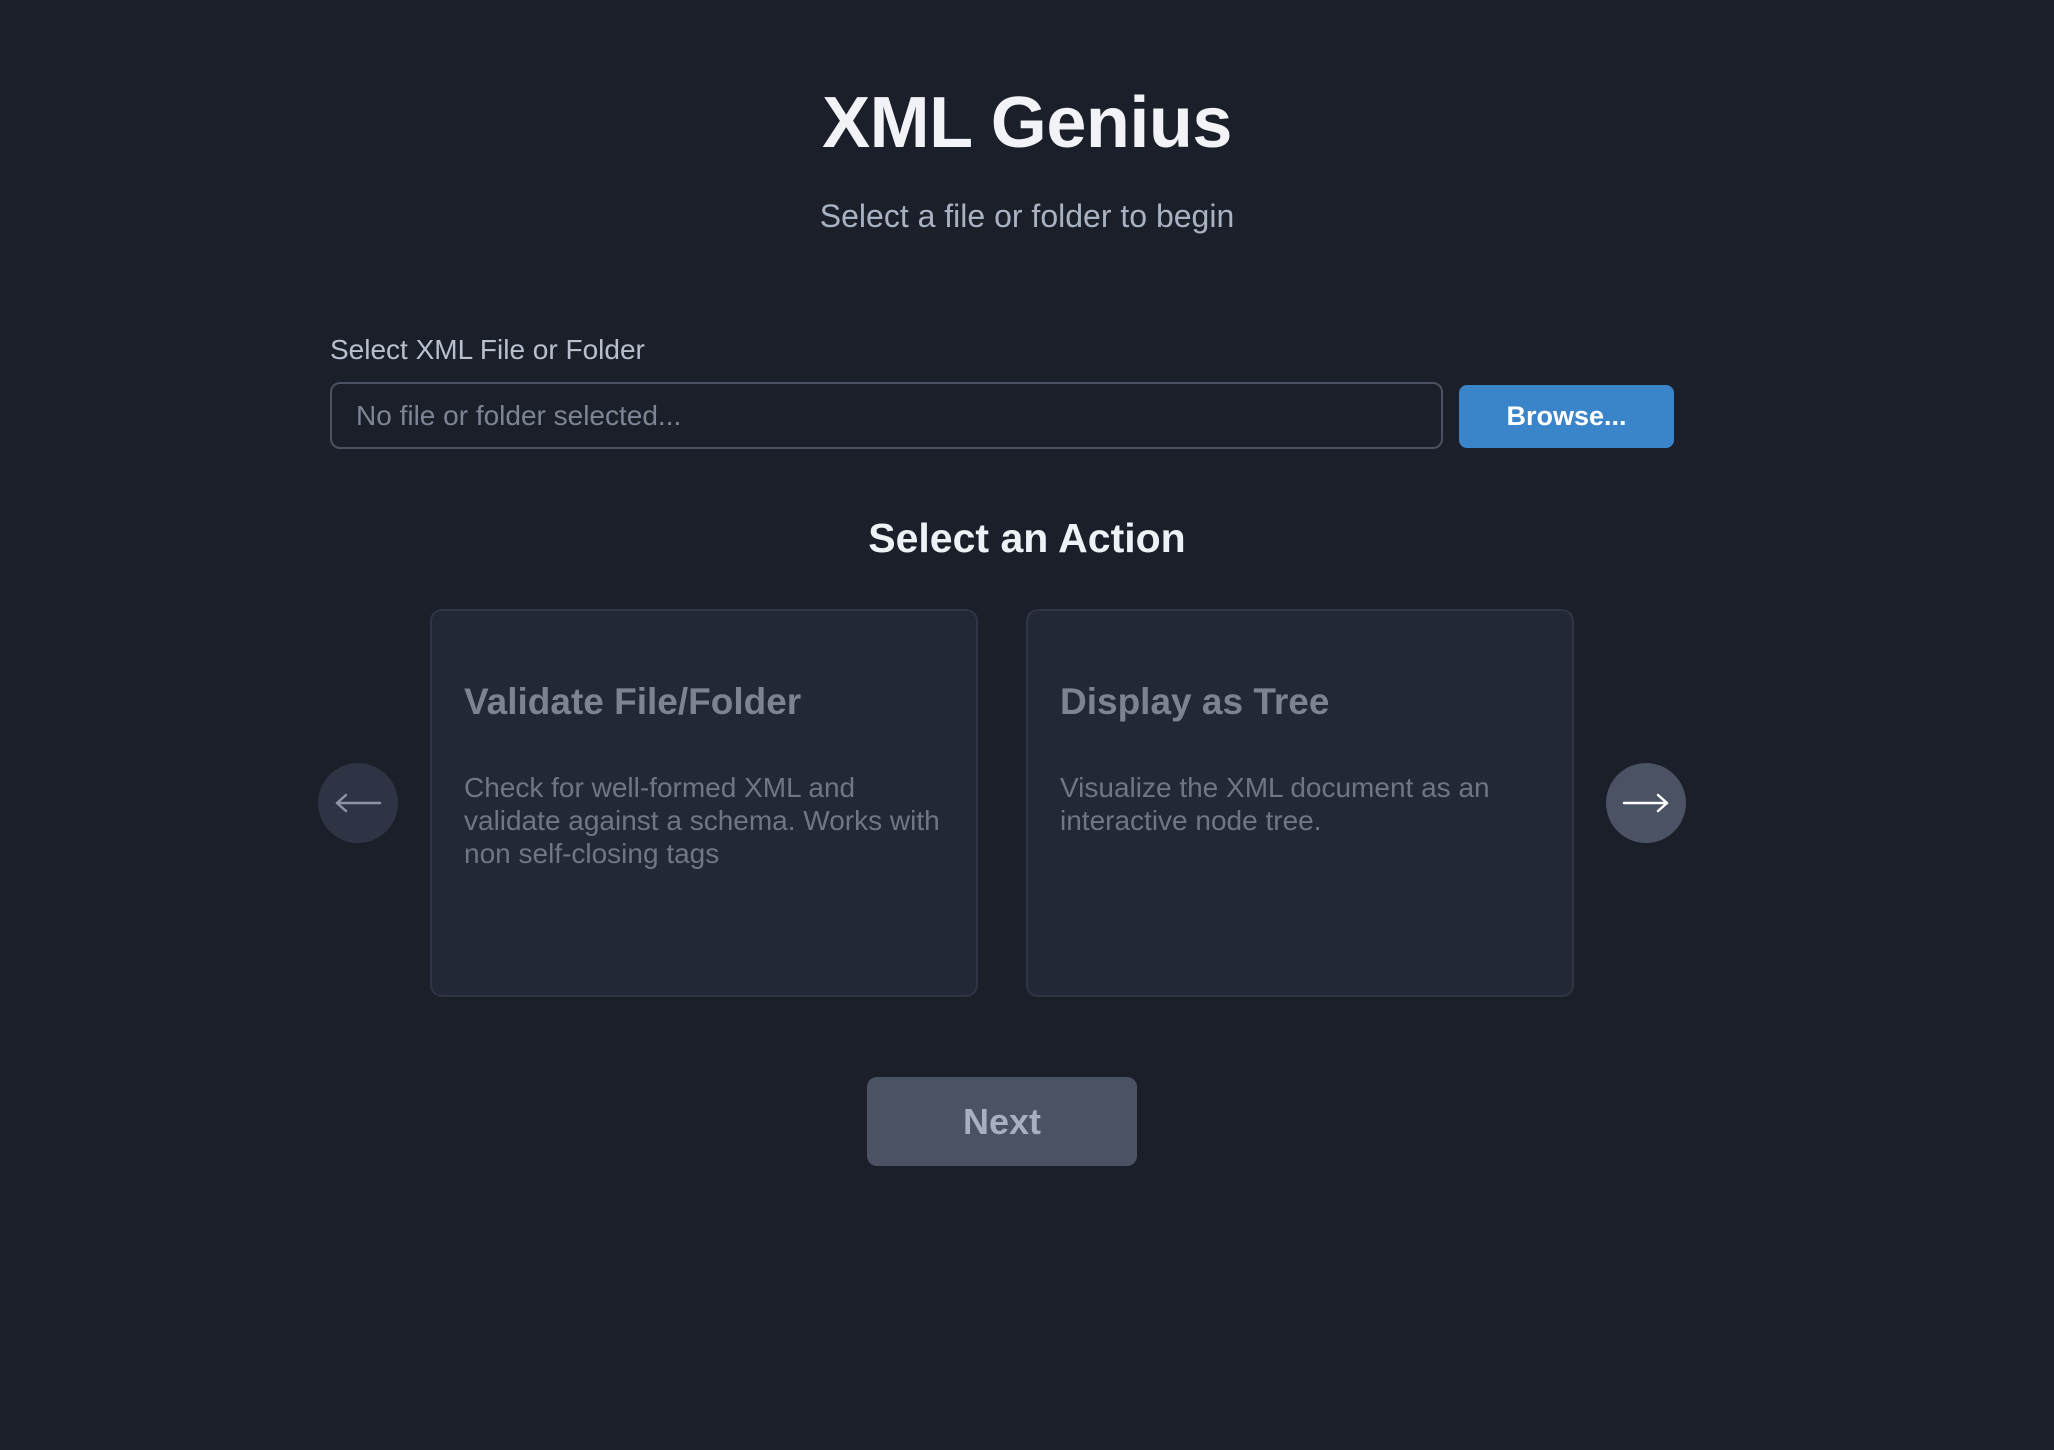 The image size is (2054, 1450). Describe the element at coordinates (1027, 538) in the screenshot. I see `action-section-title: Select an Action` at that location.